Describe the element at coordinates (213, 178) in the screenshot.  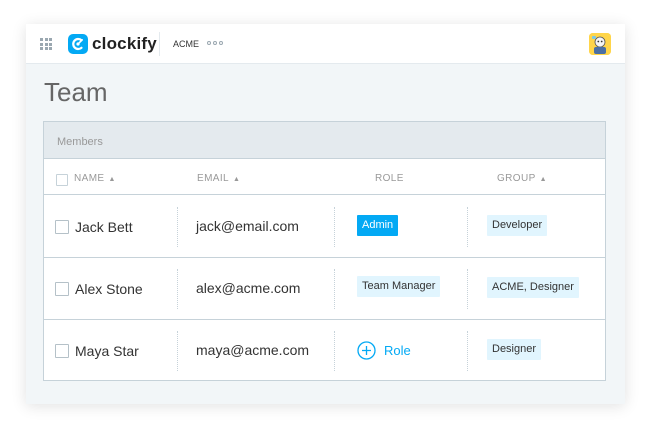
I see `column-email-label: EMAIL` at that location.